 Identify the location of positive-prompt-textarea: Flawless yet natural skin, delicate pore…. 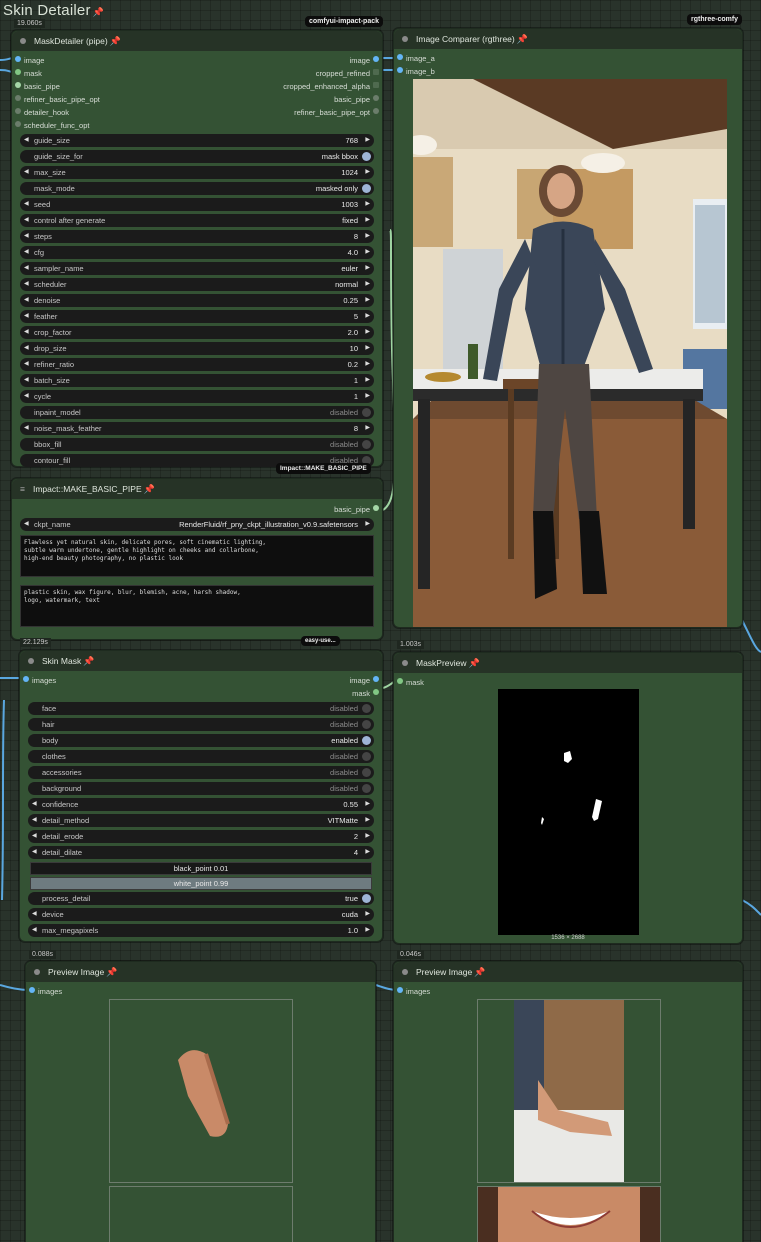
(197, 556).